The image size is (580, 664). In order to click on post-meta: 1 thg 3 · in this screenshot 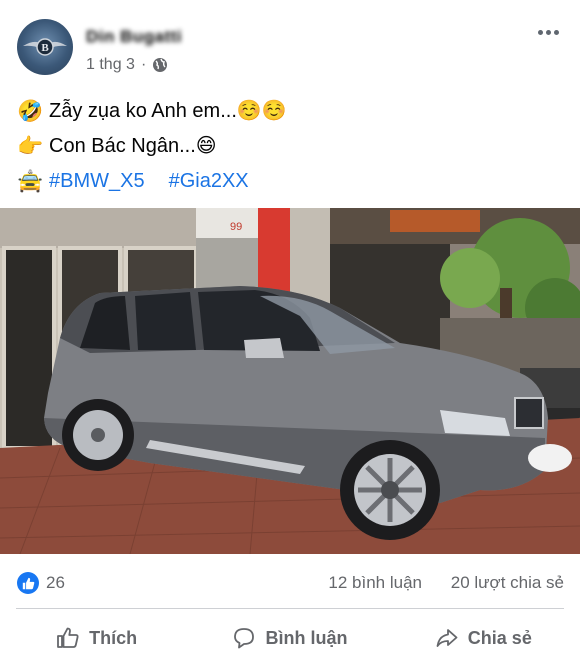, I will do `click(127, 65)`.